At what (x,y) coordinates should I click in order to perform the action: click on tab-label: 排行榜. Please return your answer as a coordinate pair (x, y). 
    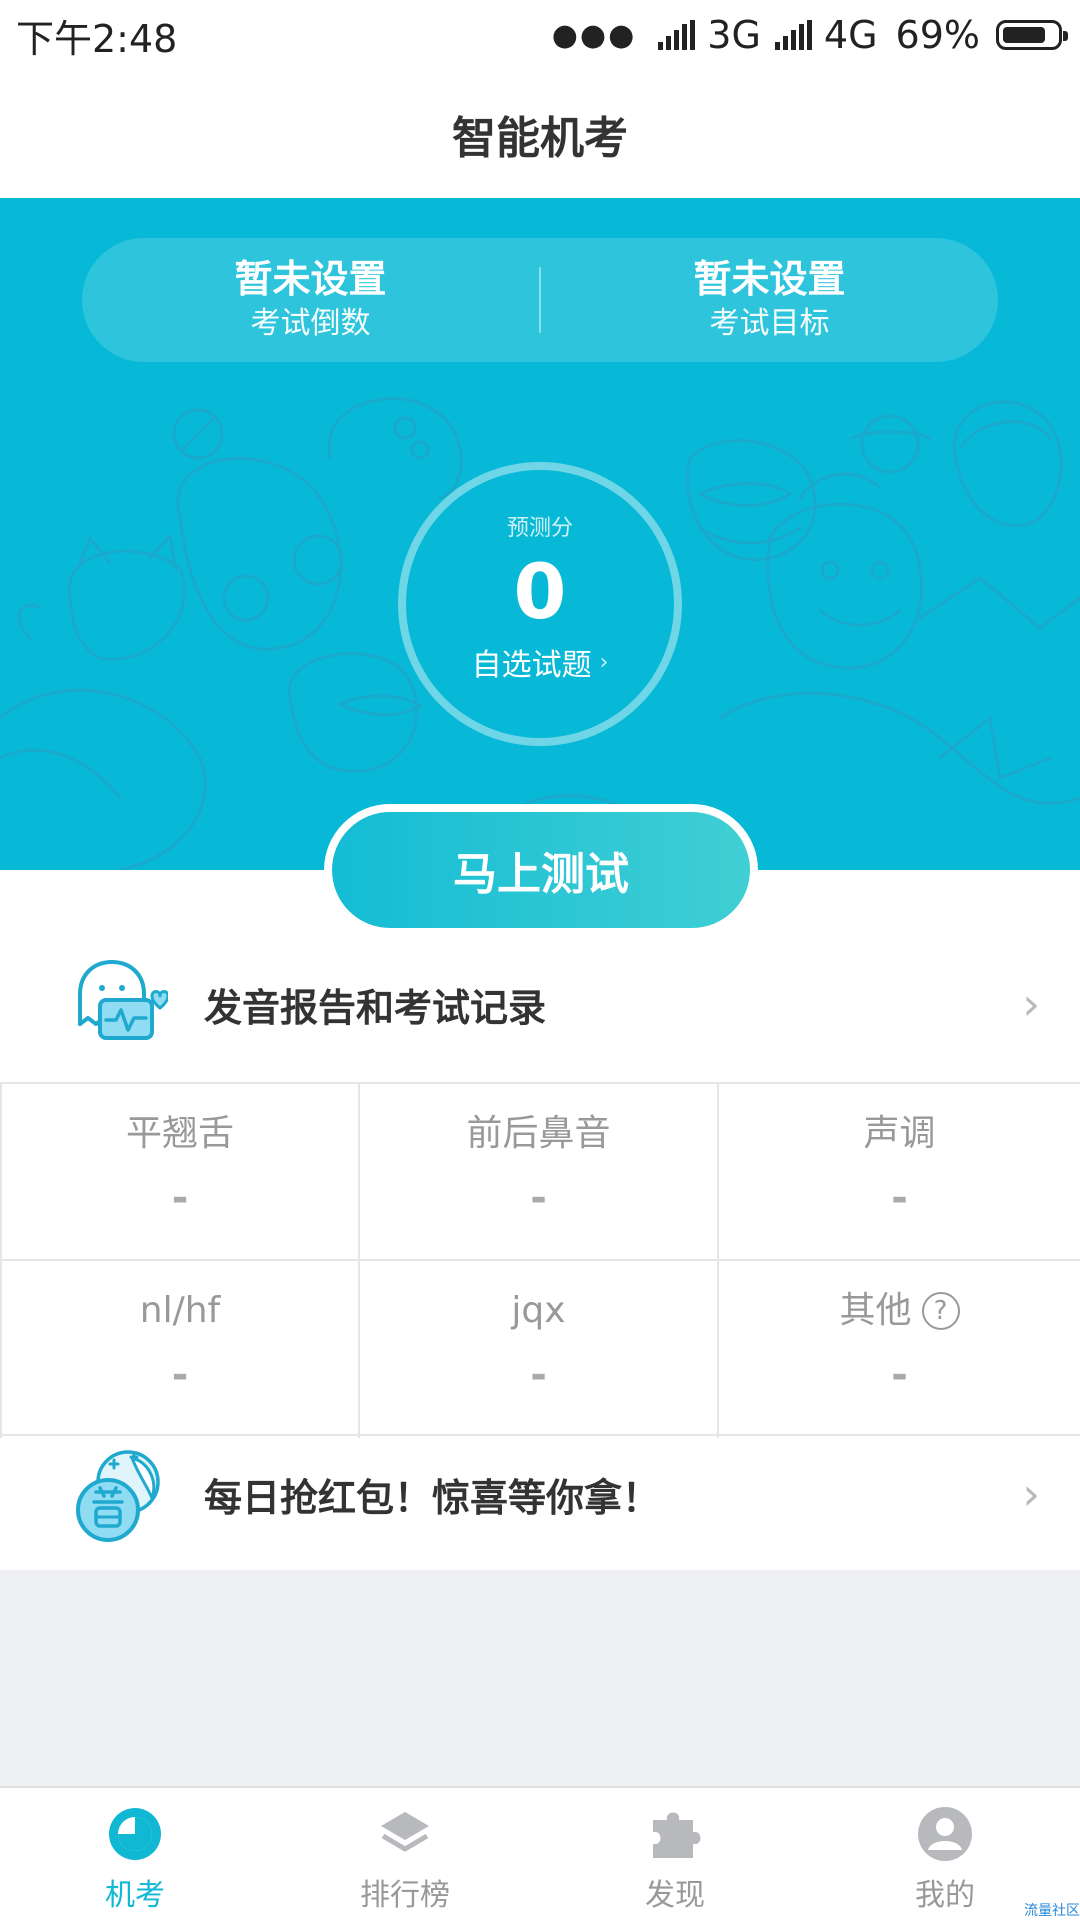
    Looking at the image, I should click on (405, 1895).